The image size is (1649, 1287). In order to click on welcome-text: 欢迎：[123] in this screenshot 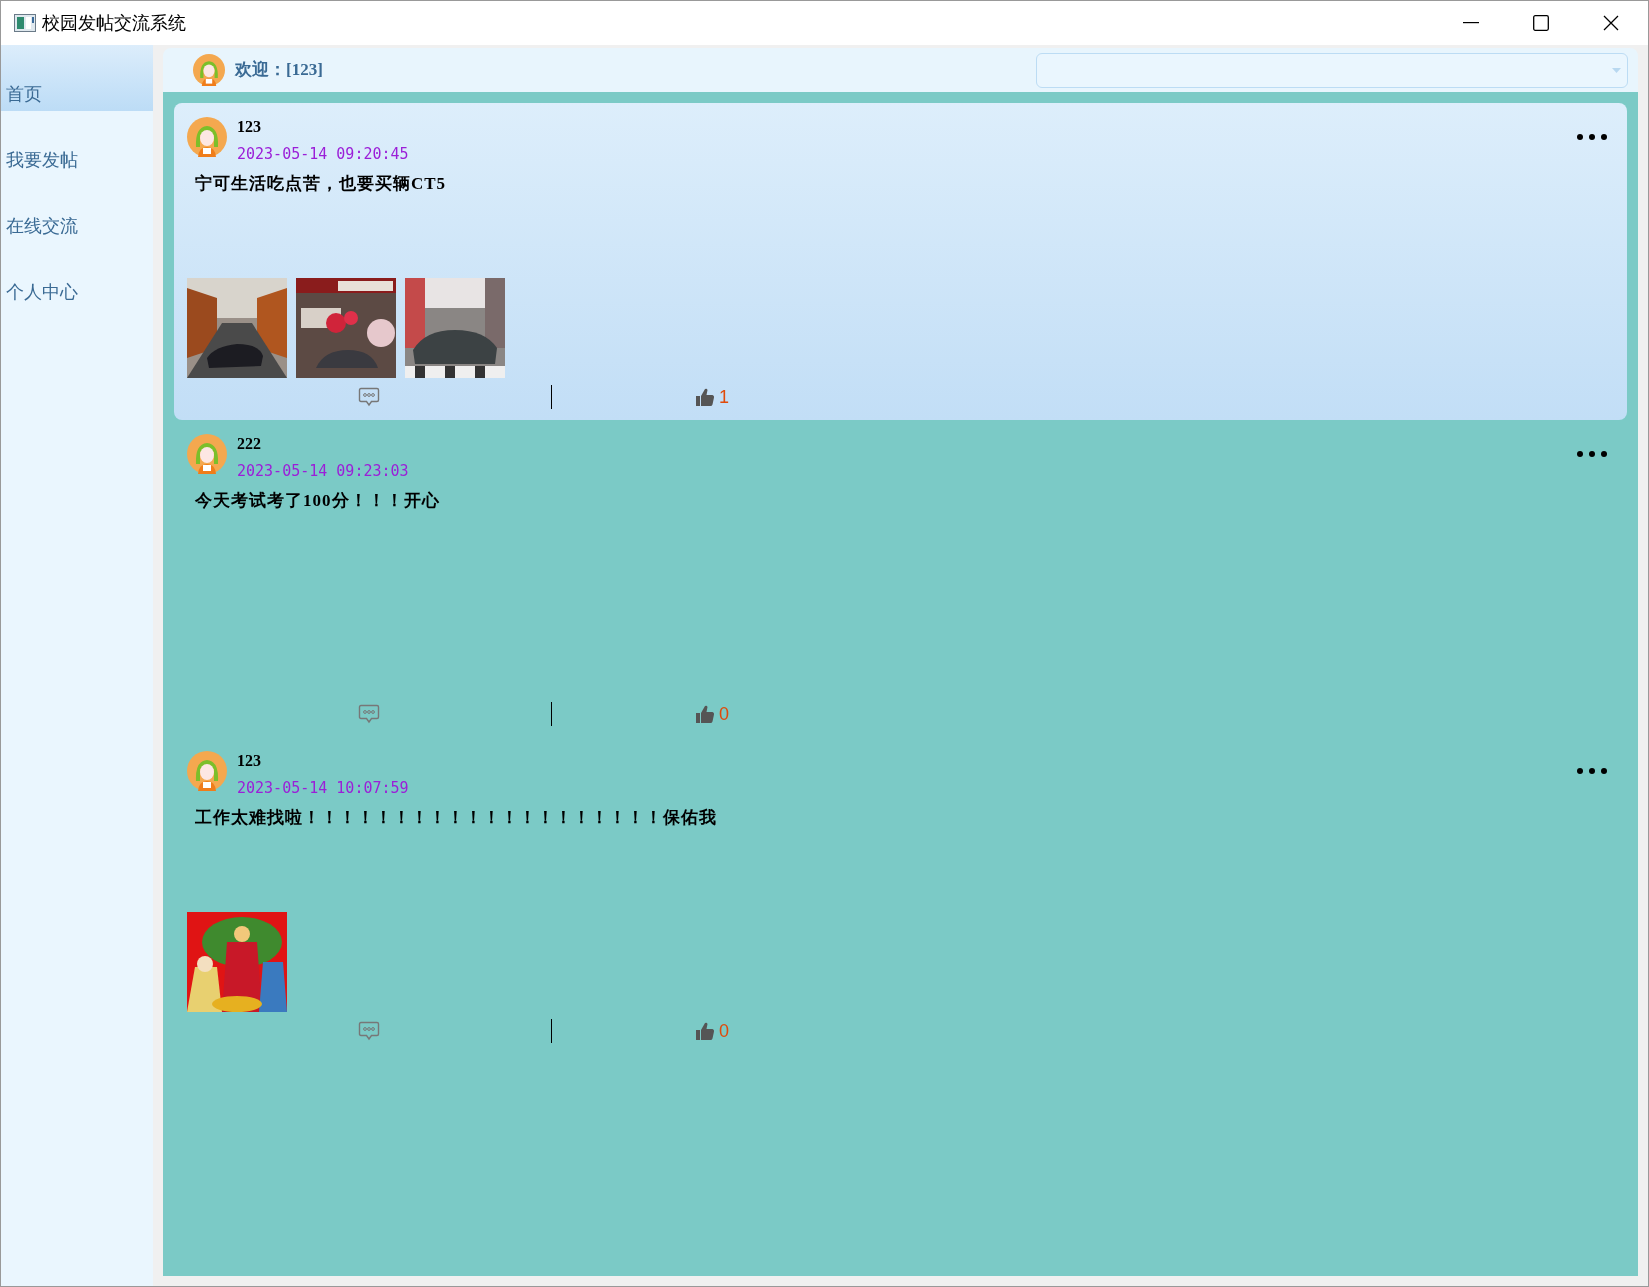, I will do `click(279, 70)`.